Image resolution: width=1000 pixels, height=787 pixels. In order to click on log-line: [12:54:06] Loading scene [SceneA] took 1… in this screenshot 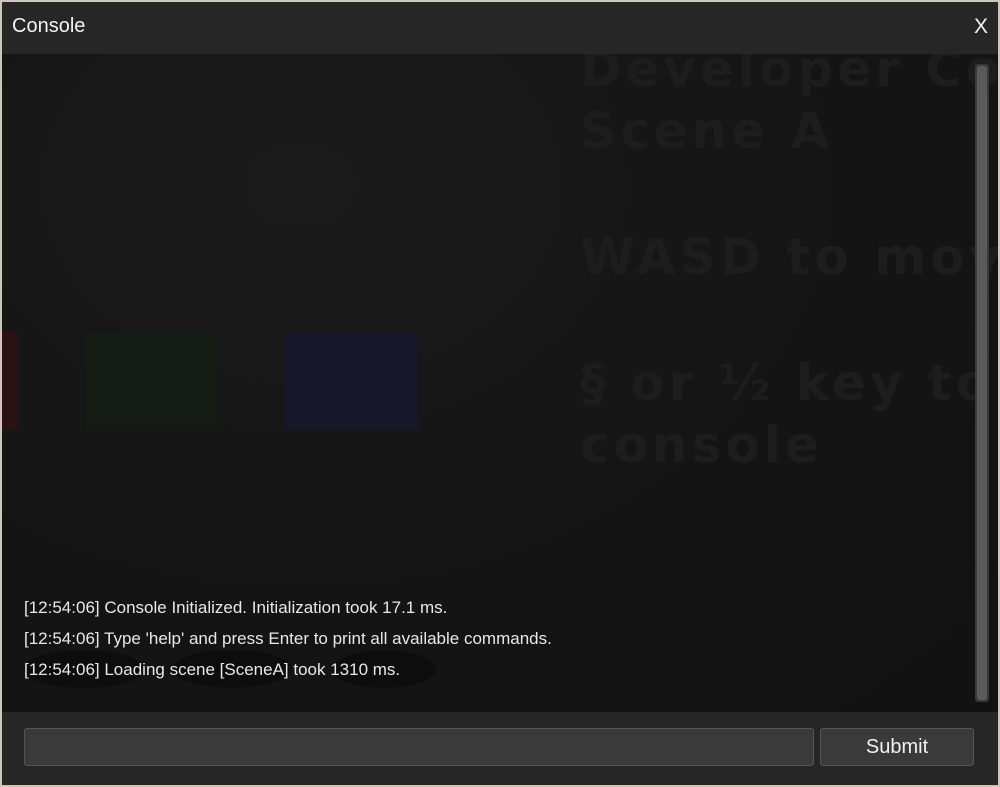, I will do `click(212, 669)`.